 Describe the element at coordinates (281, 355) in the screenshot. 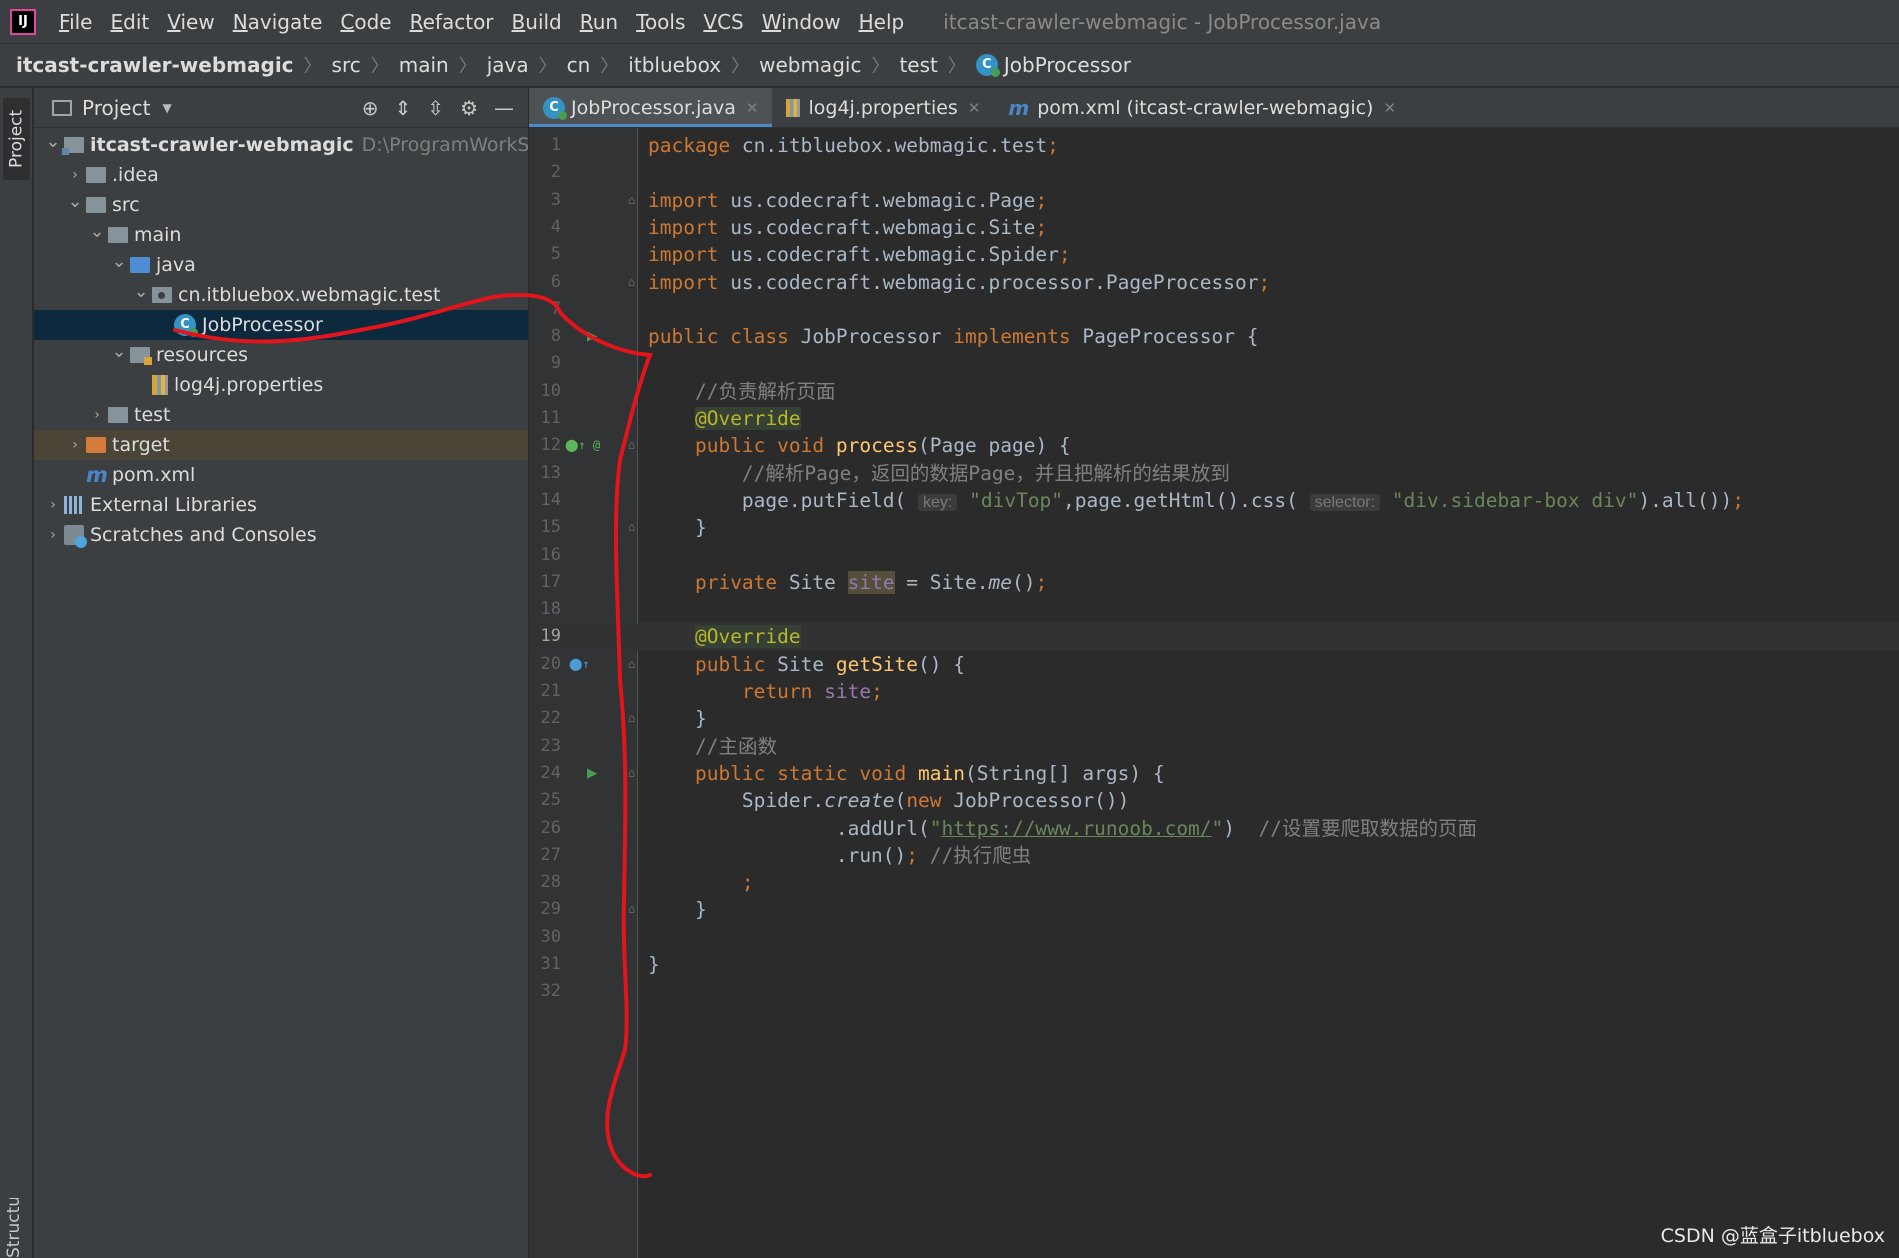

I see `tree-node: ⌄ resources` at that location.